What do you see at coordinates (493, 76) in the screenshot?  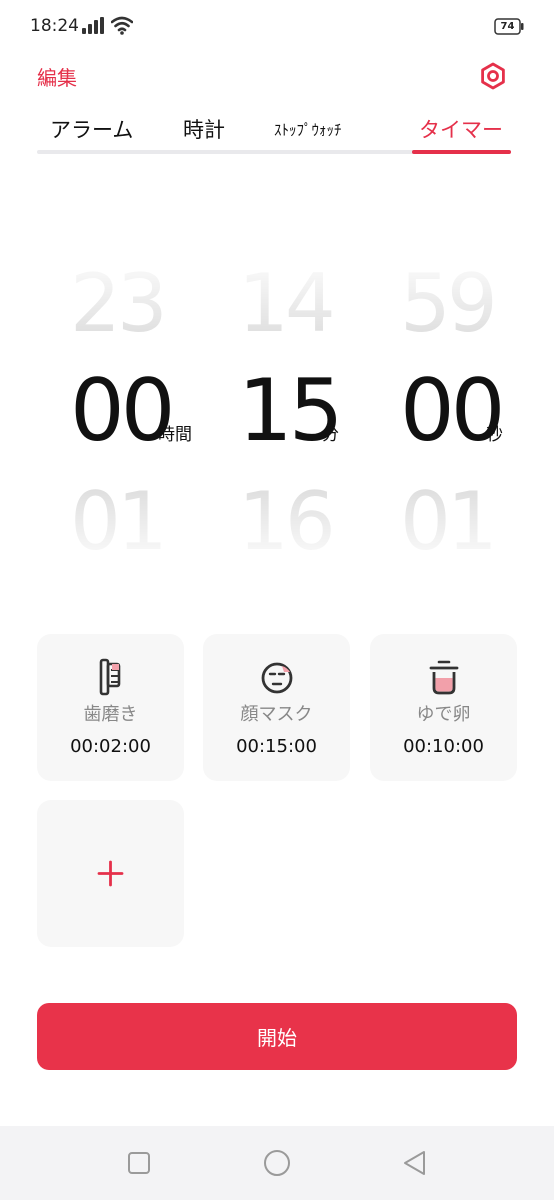 I see `settings-icon` at bounding box center [493, 76].